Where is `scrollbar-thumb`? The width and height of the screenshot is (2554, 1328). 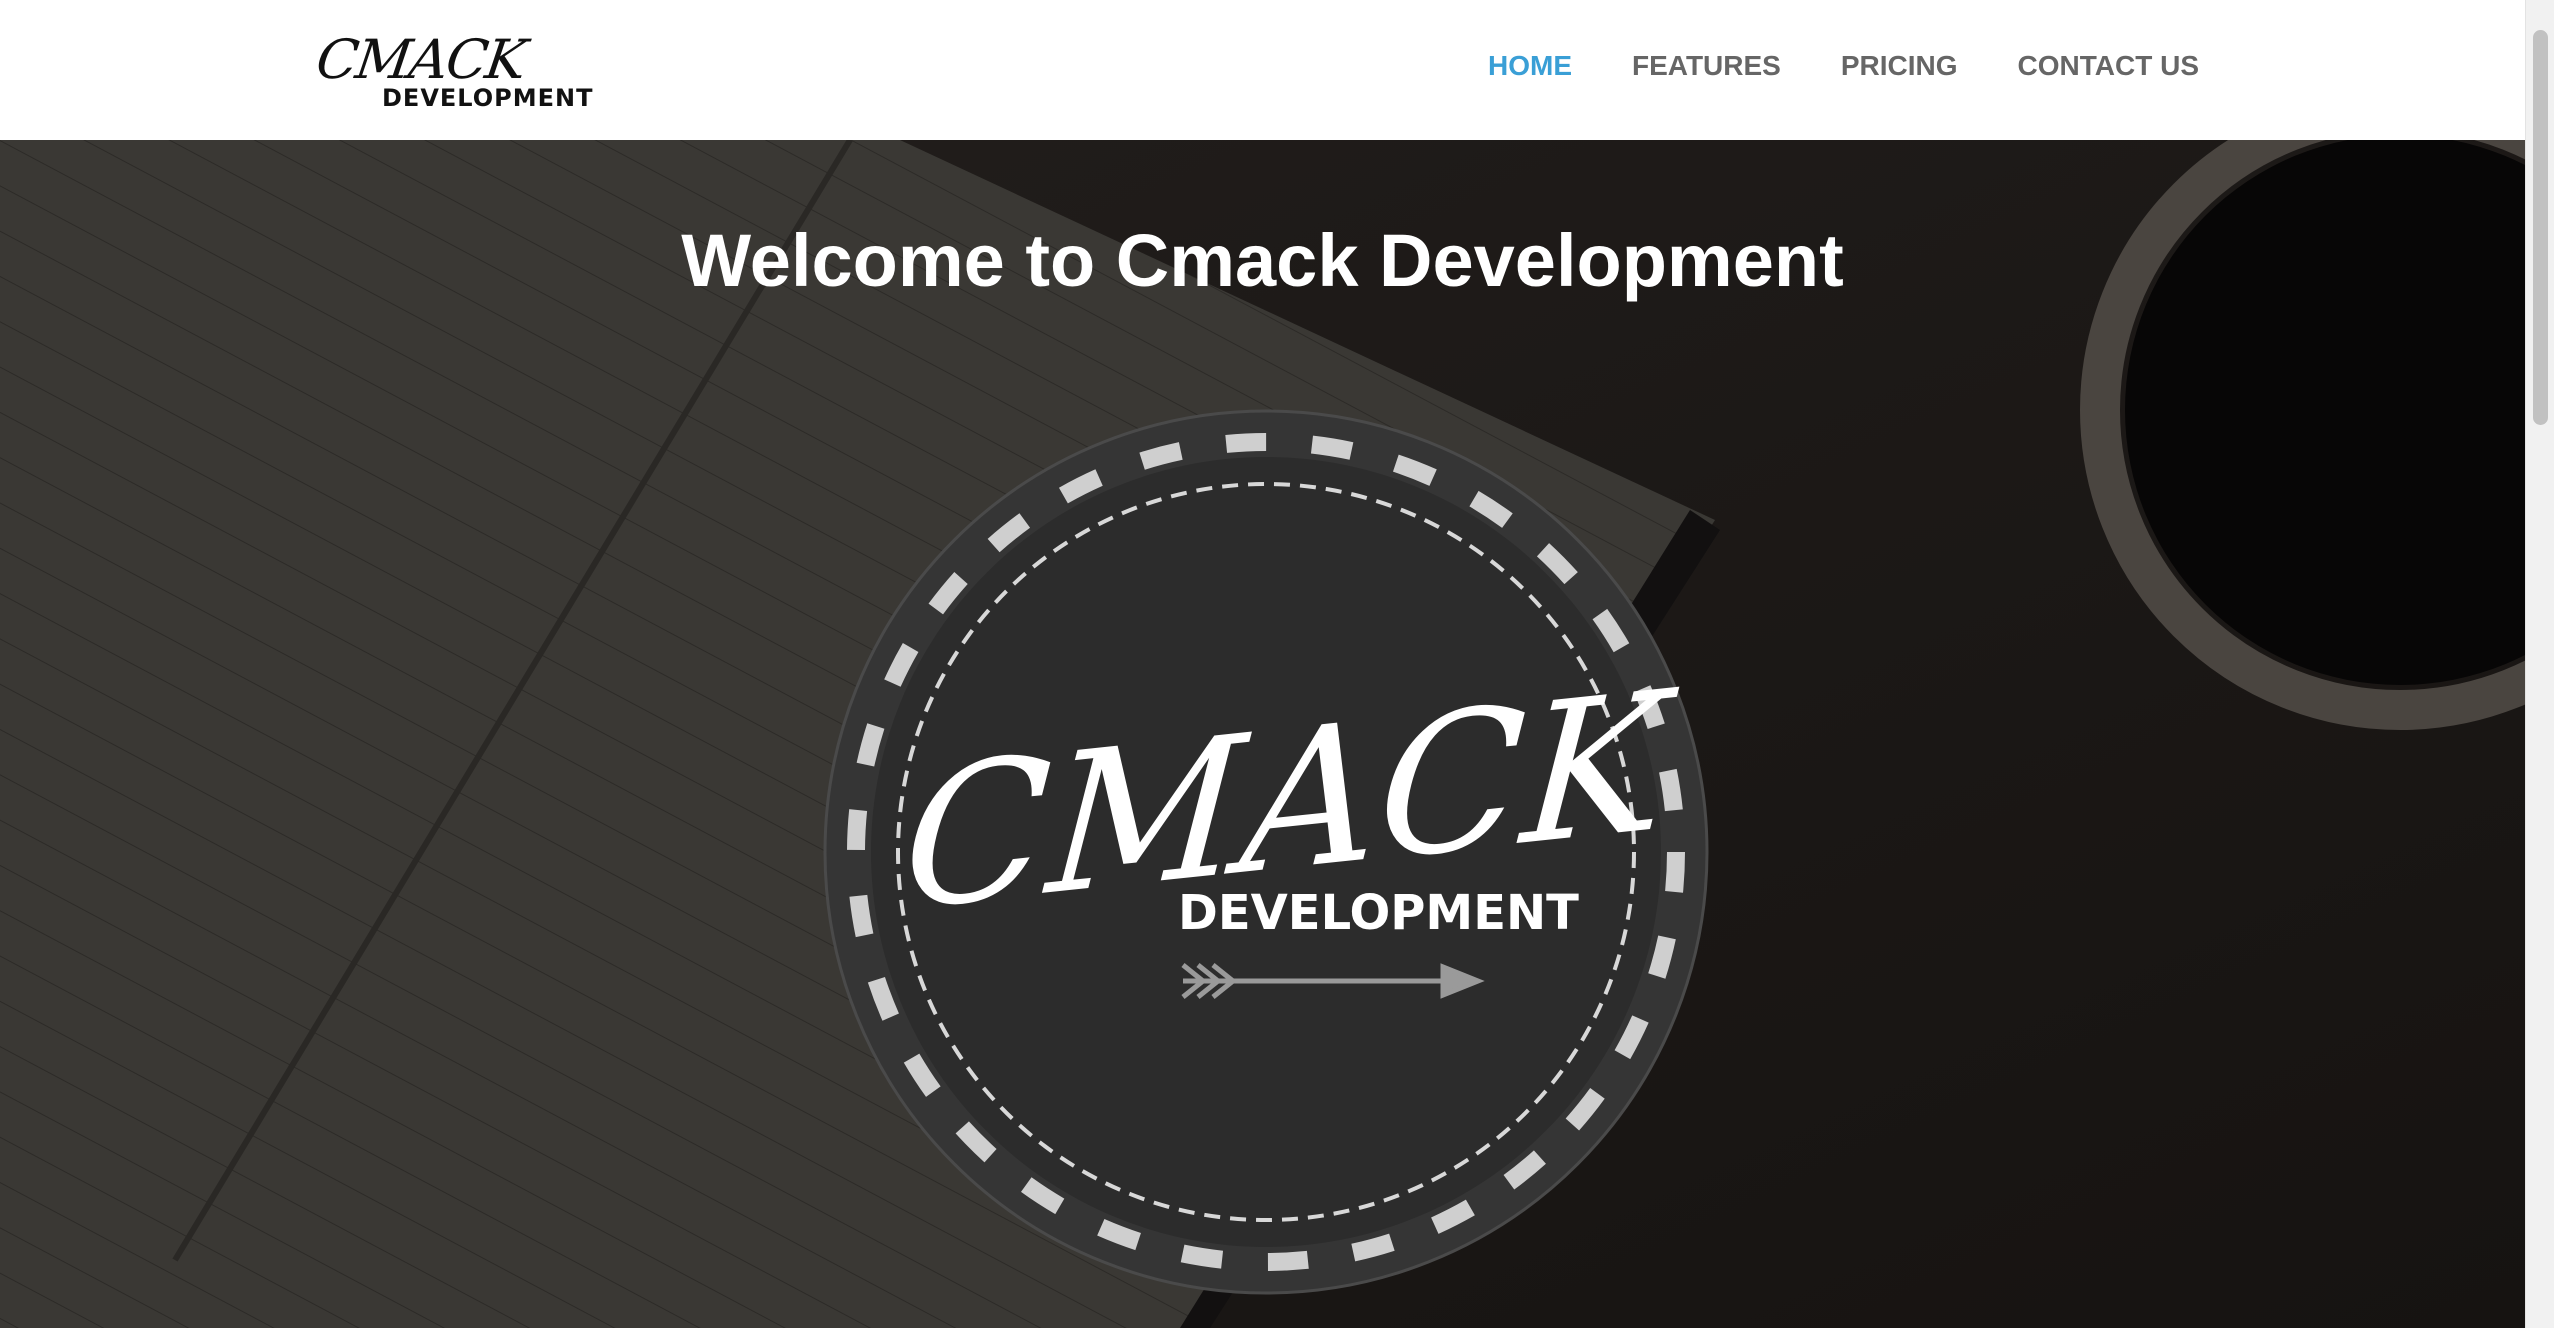 scrollbar-thumb is located at coordinates (2540, 227).